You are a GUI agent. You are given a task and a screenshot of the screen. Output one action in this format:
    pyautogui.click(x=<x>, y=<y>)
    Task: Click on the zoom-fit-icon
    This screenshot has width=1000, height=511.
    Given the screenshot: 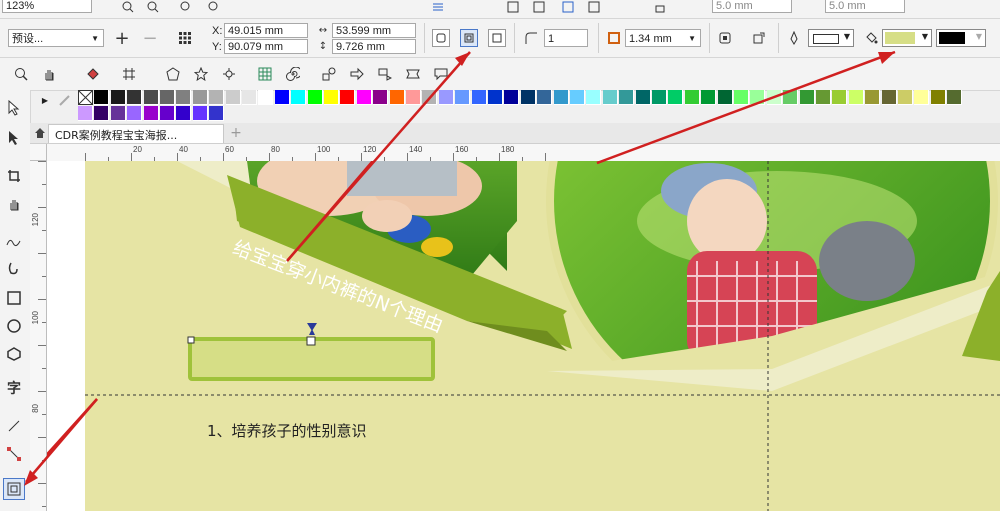 What is the action you would take?
    pyautogui.click(x=186, y=7)
    